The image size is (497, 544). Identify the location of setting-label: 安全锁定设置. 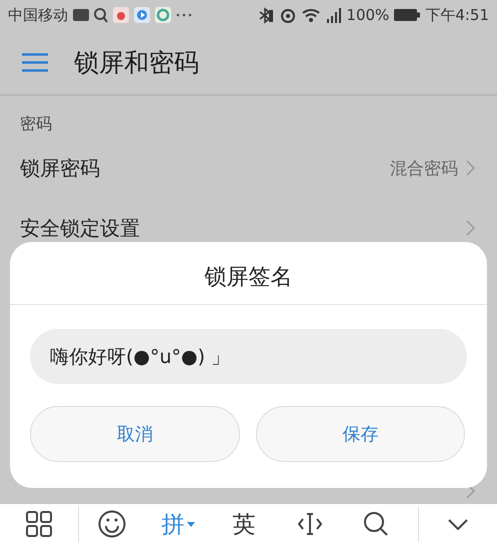
(80, 228).